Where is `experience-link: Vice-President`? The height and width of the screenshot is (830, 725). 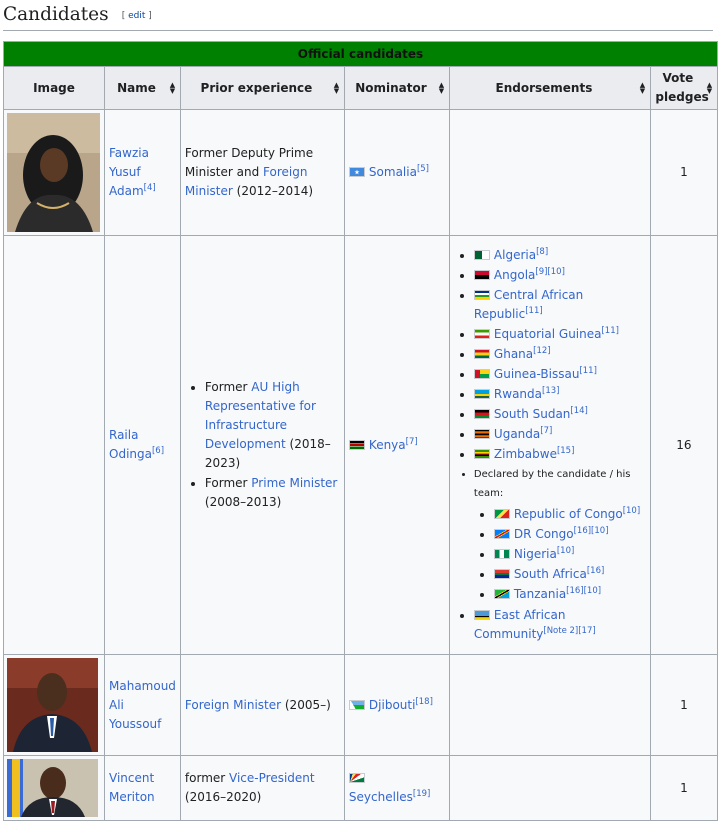 experience-link: Vice-President is located at coordinates (272, 778).